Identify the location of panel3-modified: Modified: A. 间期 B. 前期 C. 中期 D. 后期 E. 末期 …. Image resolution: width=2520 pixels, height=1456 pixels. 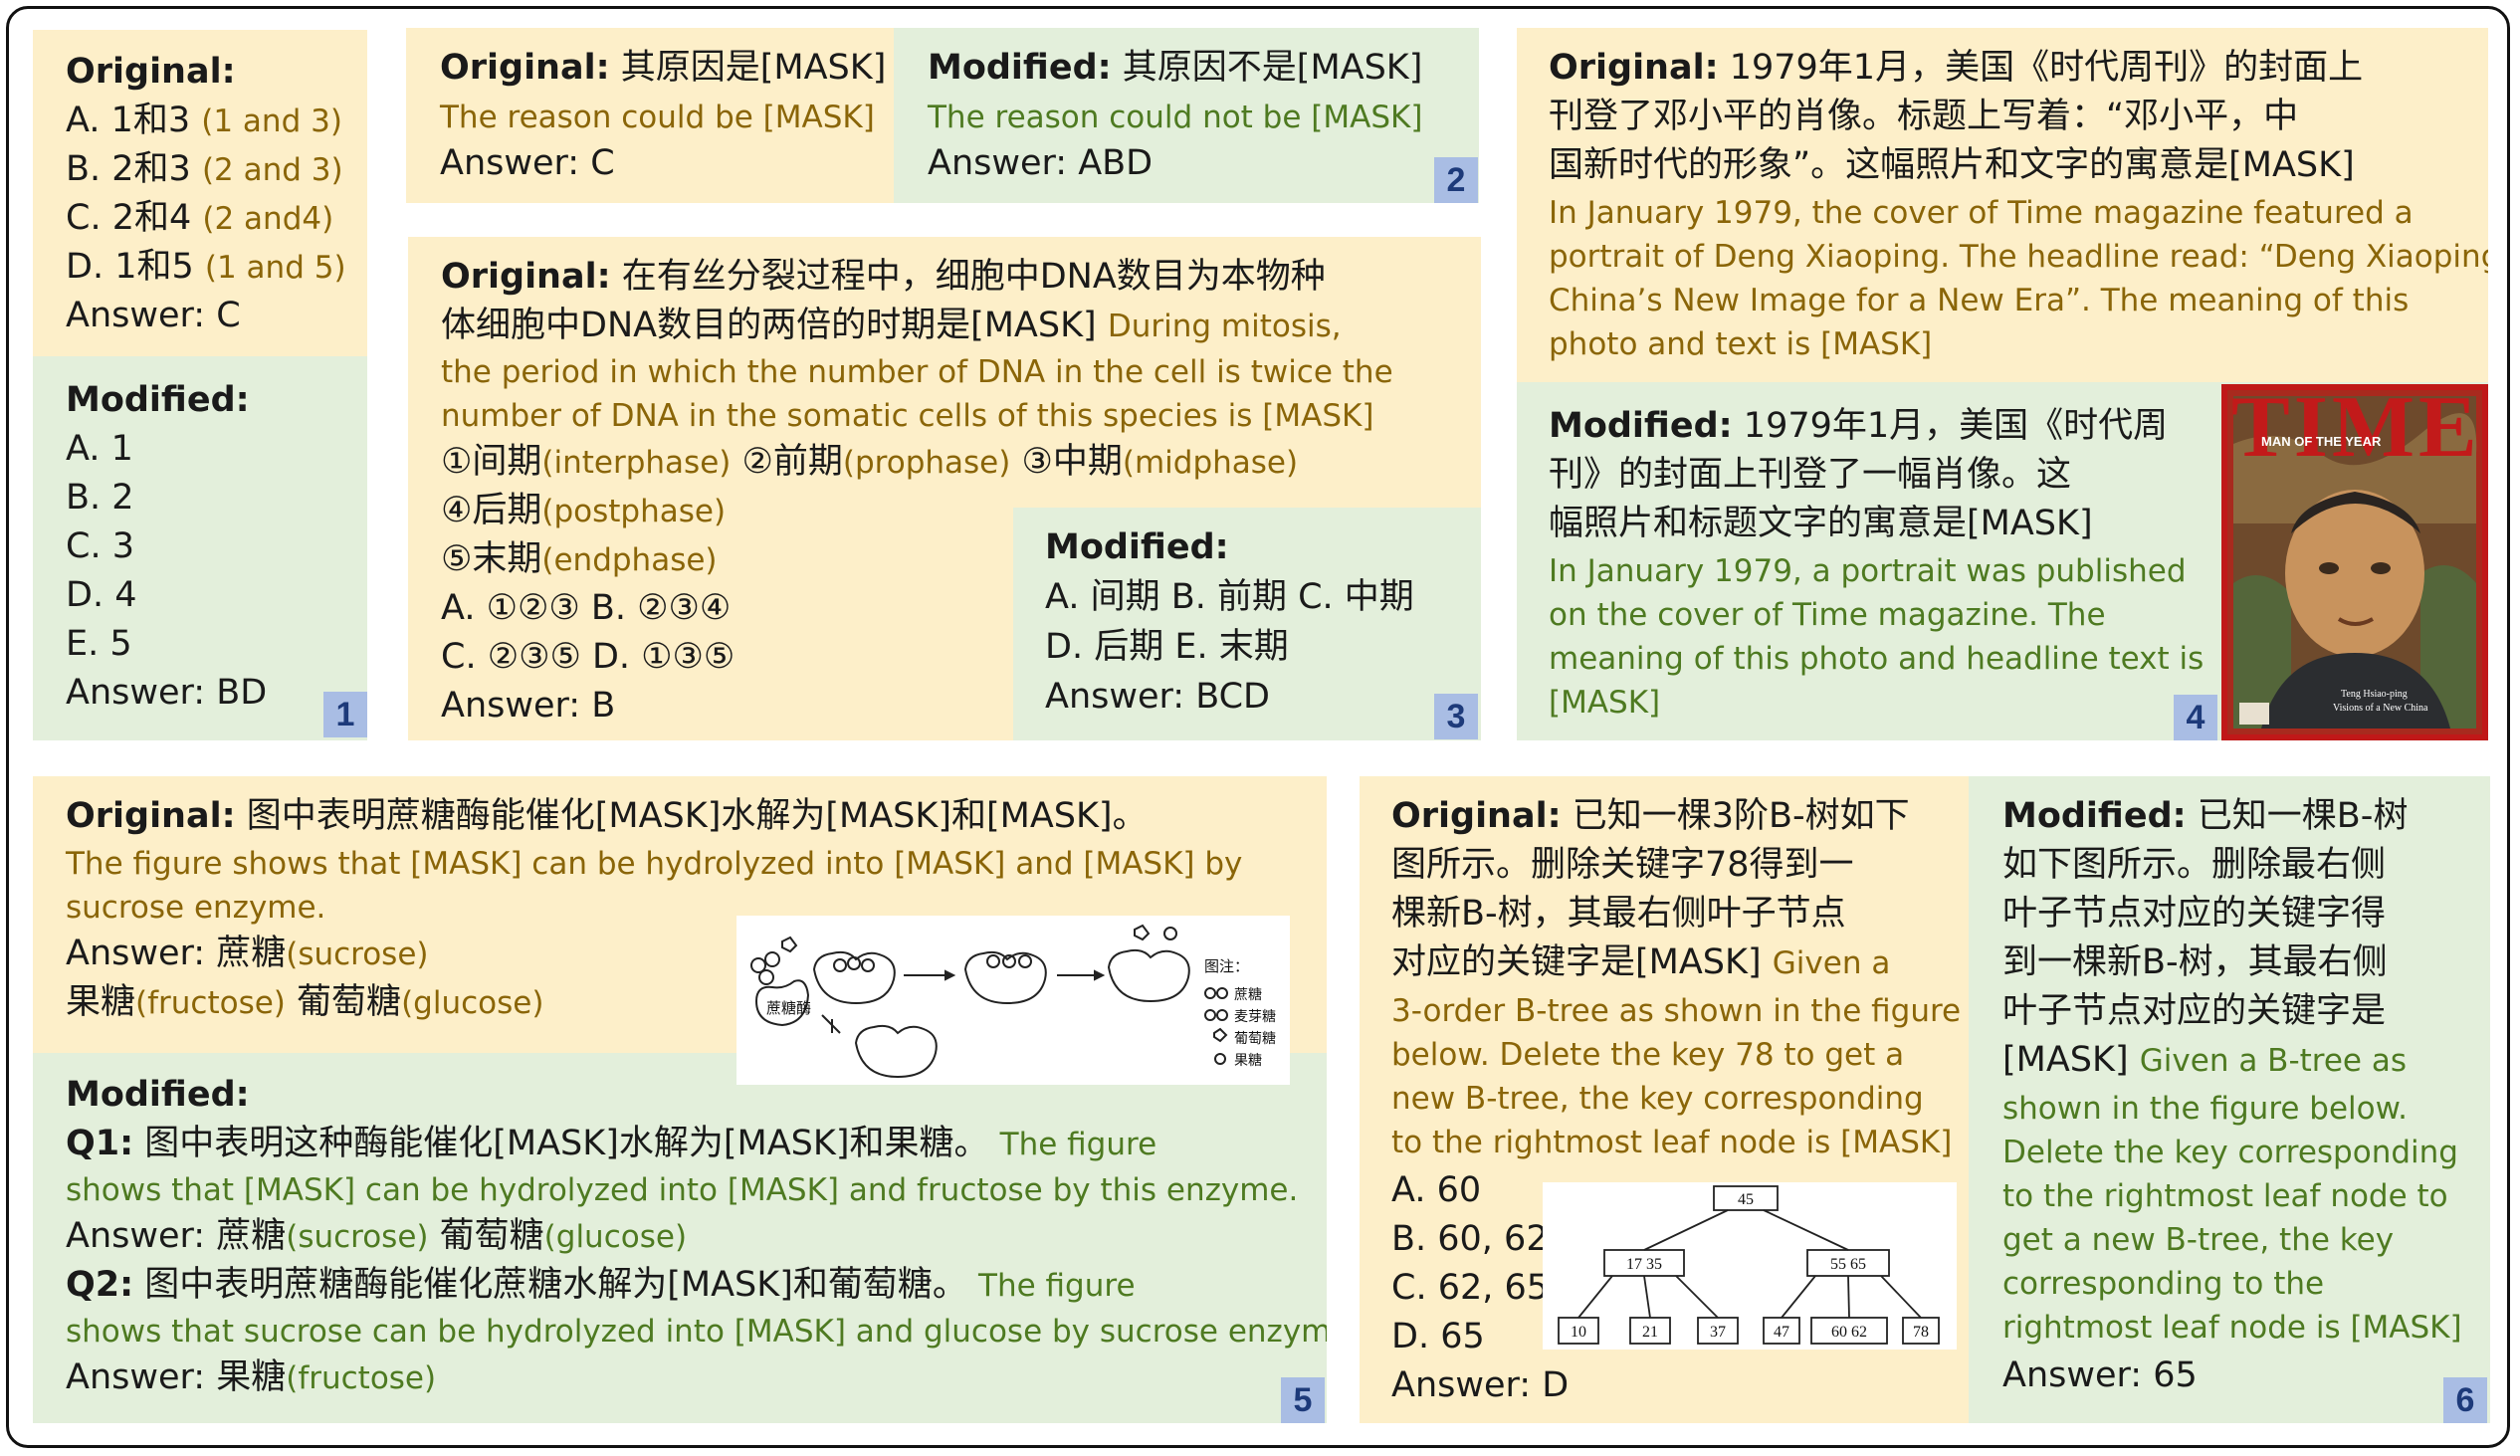
(1247, 624).